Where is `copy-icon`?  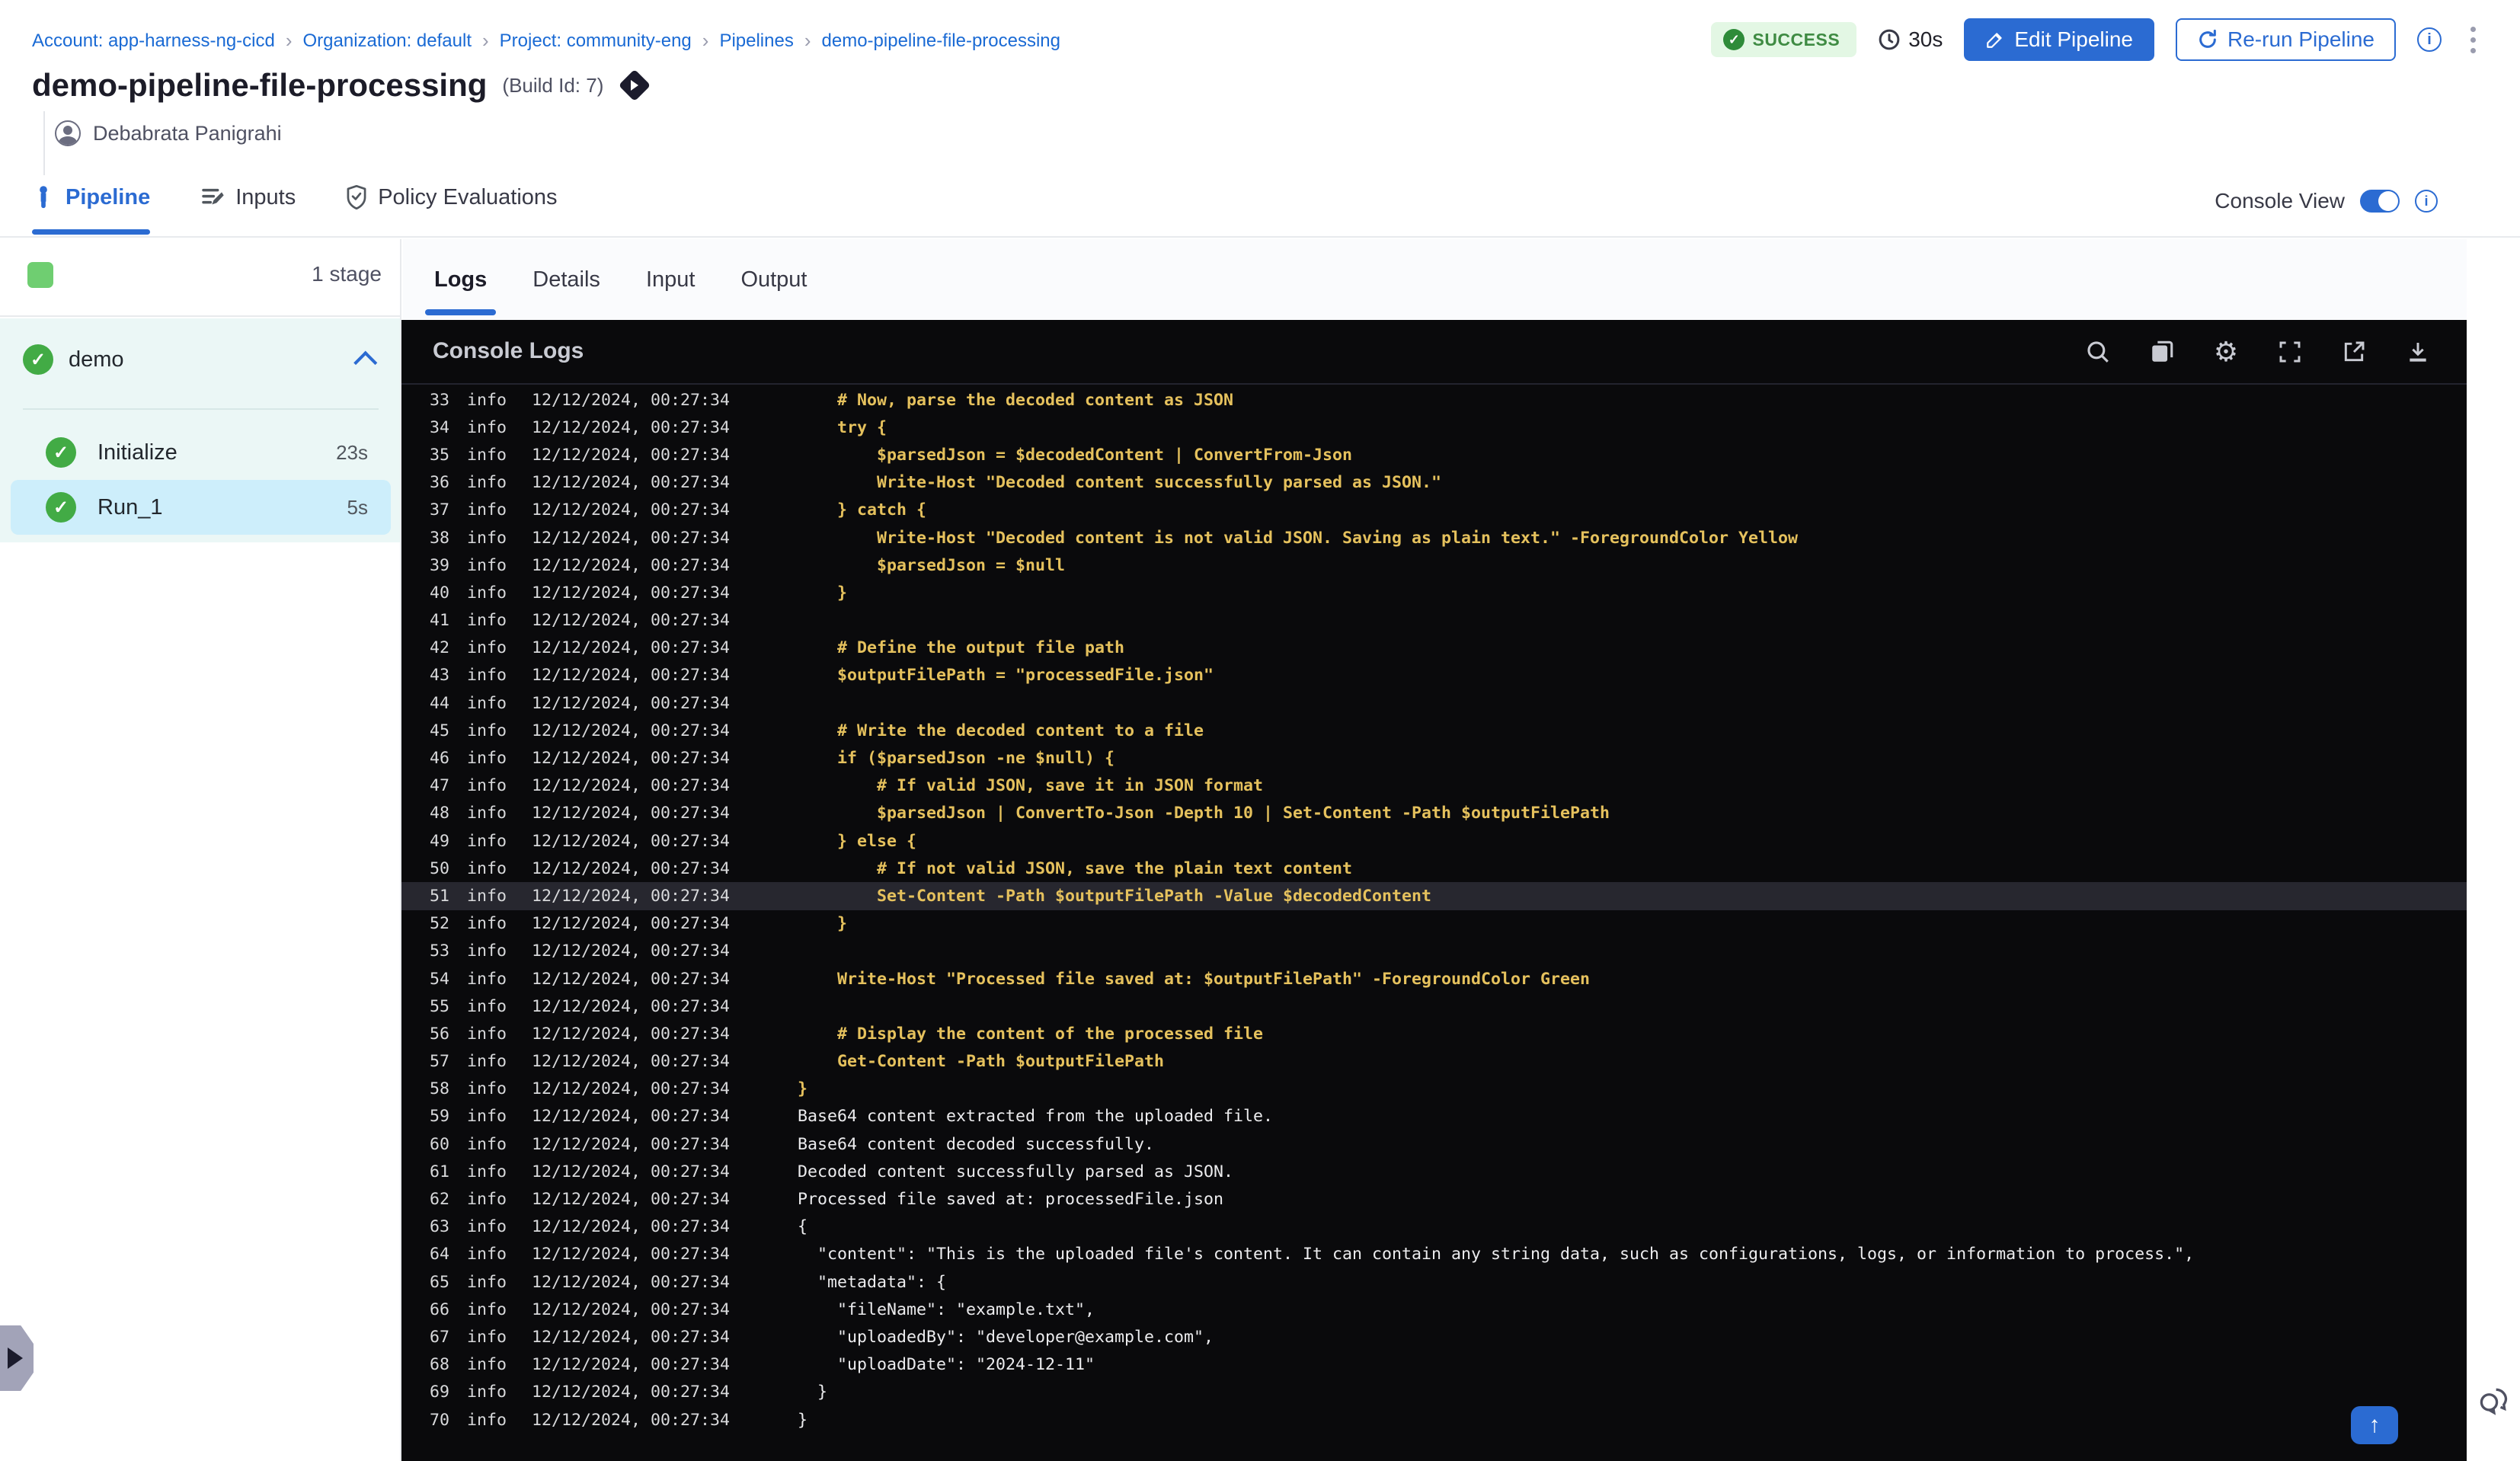 copy-icon is located at coordinates (2162, 352).